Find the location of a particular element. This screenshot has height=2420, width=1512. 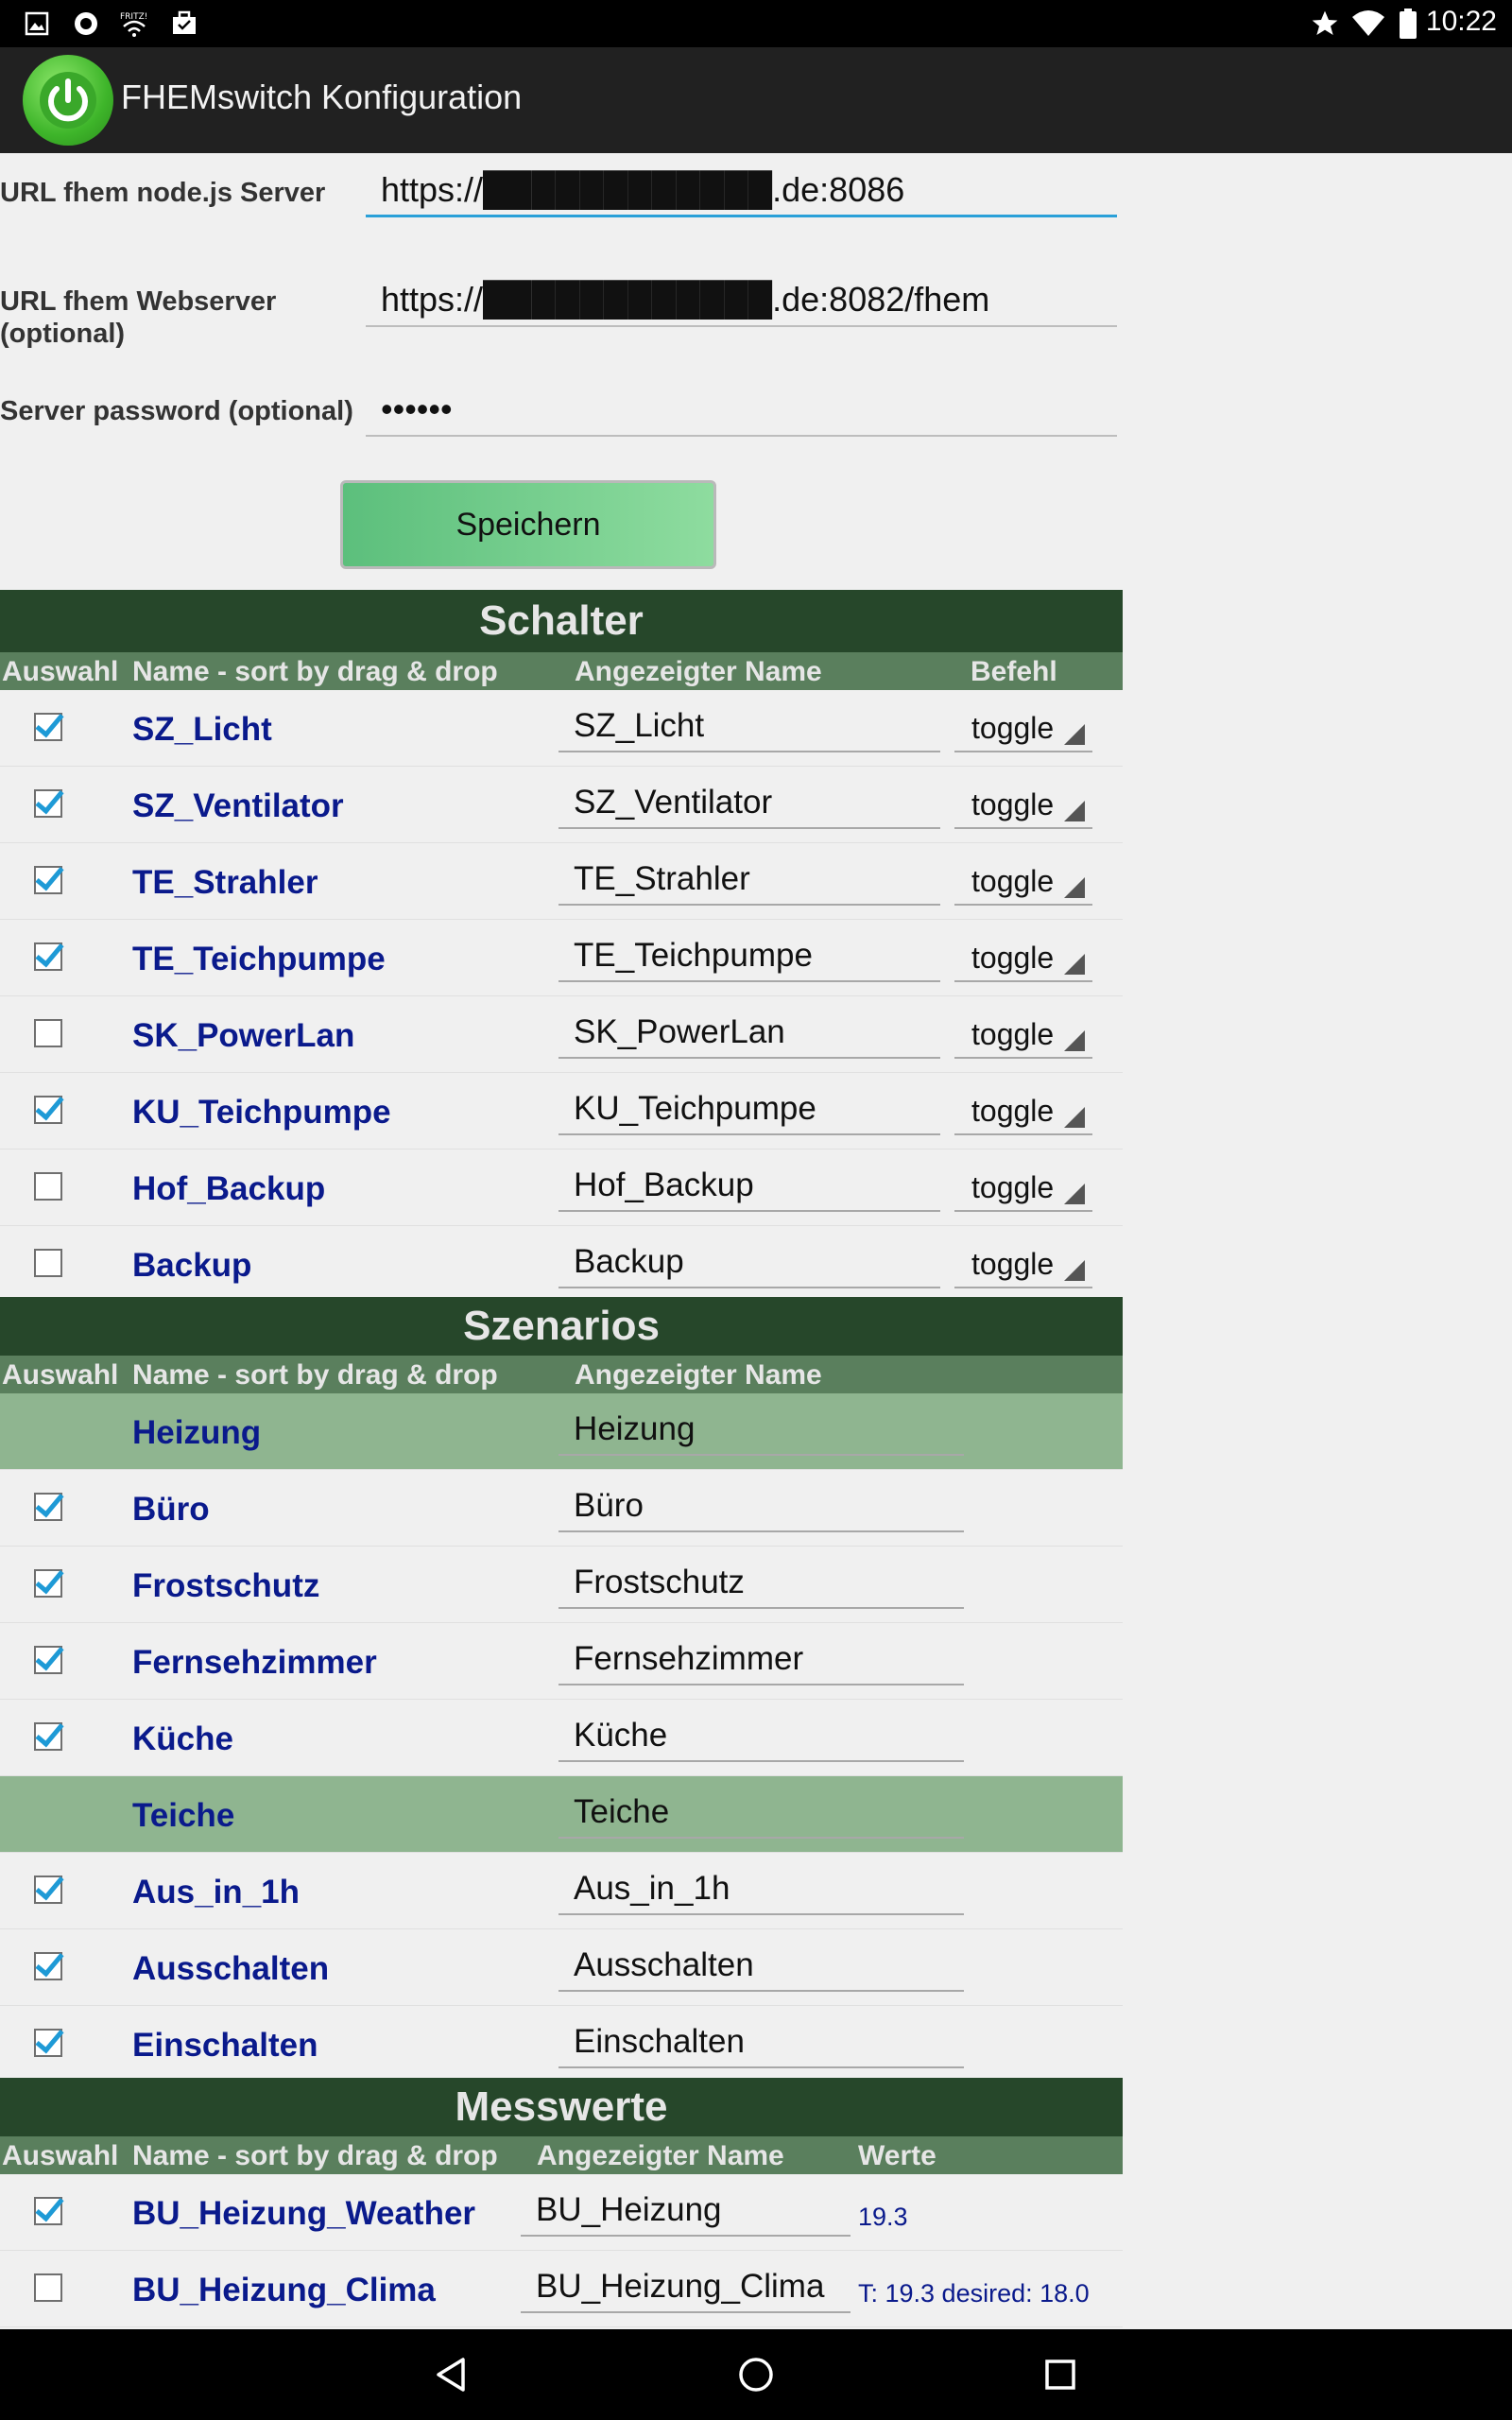

webserver-label: URL fhem Webserver (optional) is located at coordinates (138, 318).